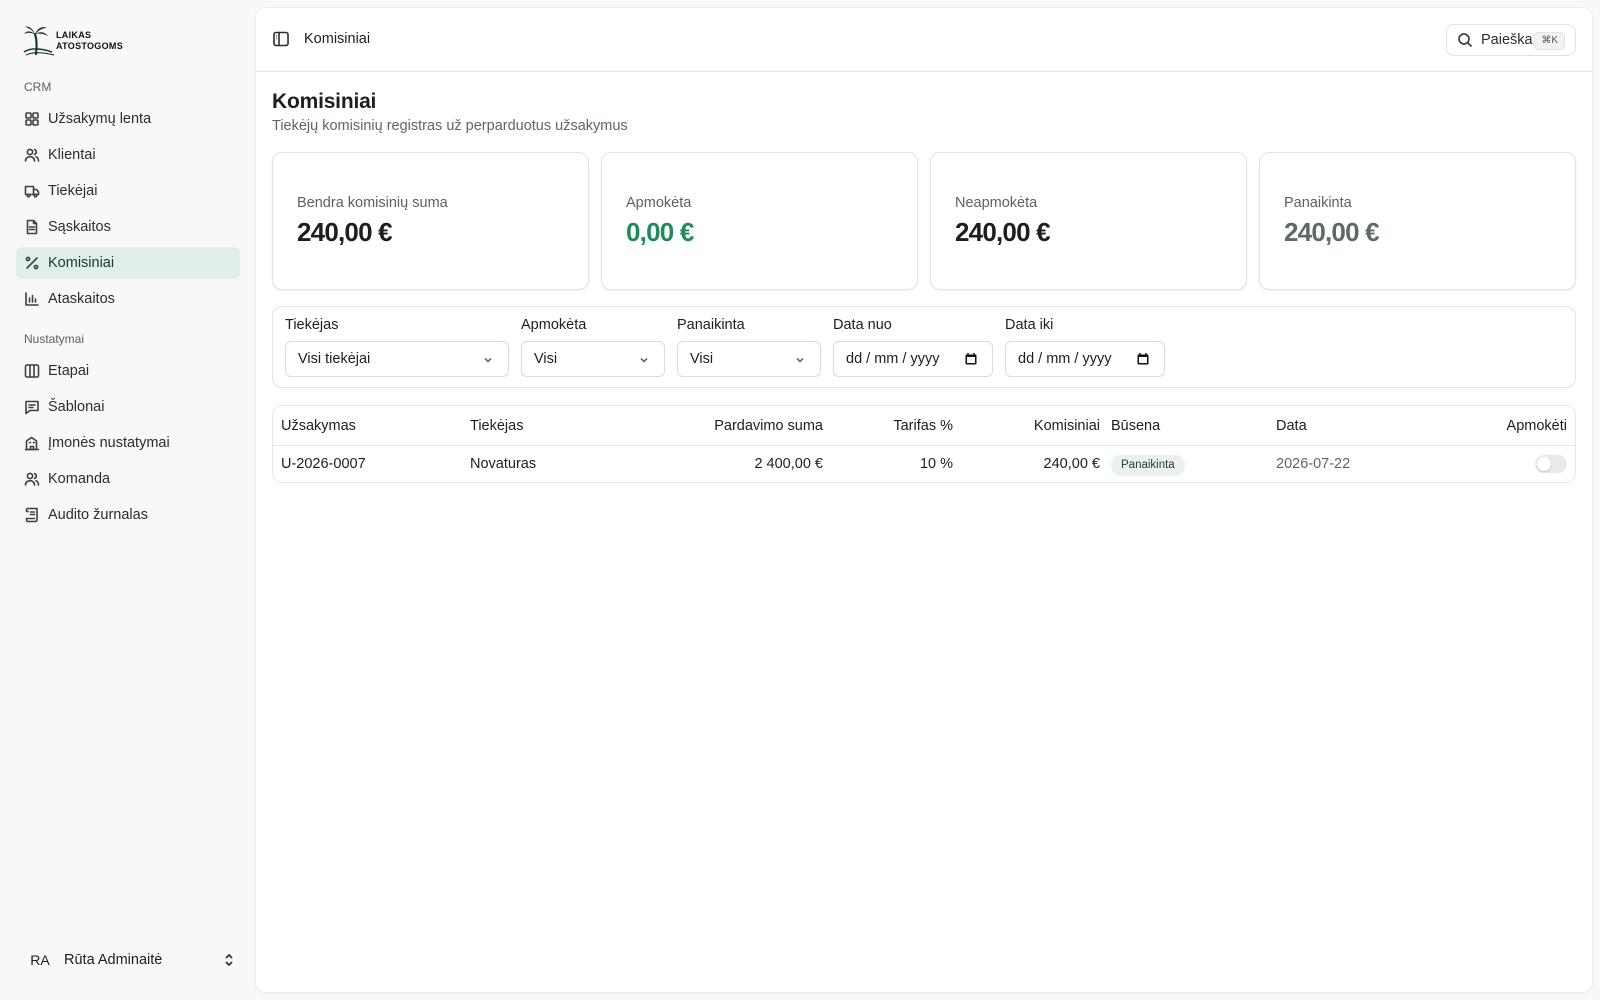 This screenshot has width=1600, height=1000. What do you see at coordinates (39, 41) in the screenshot?
I see `palm-tree-icon` at bounding box center [39, 41].